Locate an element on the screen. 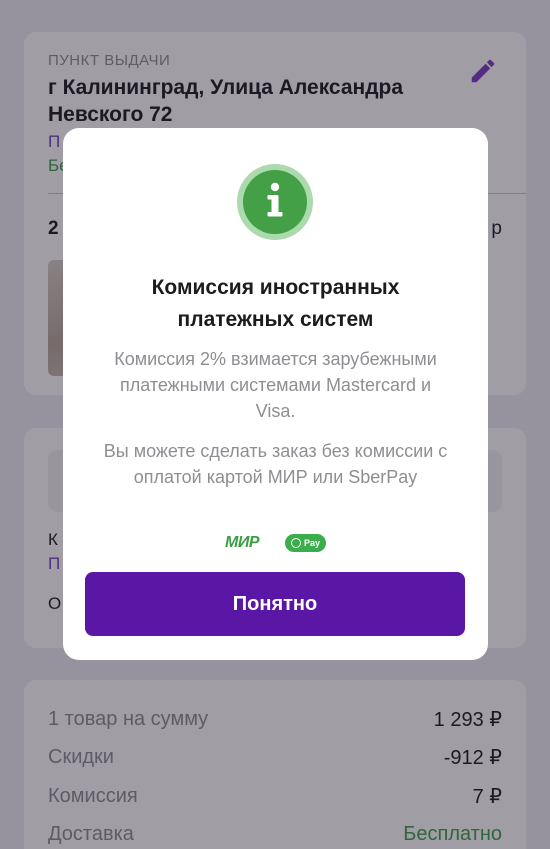 This screenshot has width=550, height=849. check-icon is located at coordinates (296, 543).